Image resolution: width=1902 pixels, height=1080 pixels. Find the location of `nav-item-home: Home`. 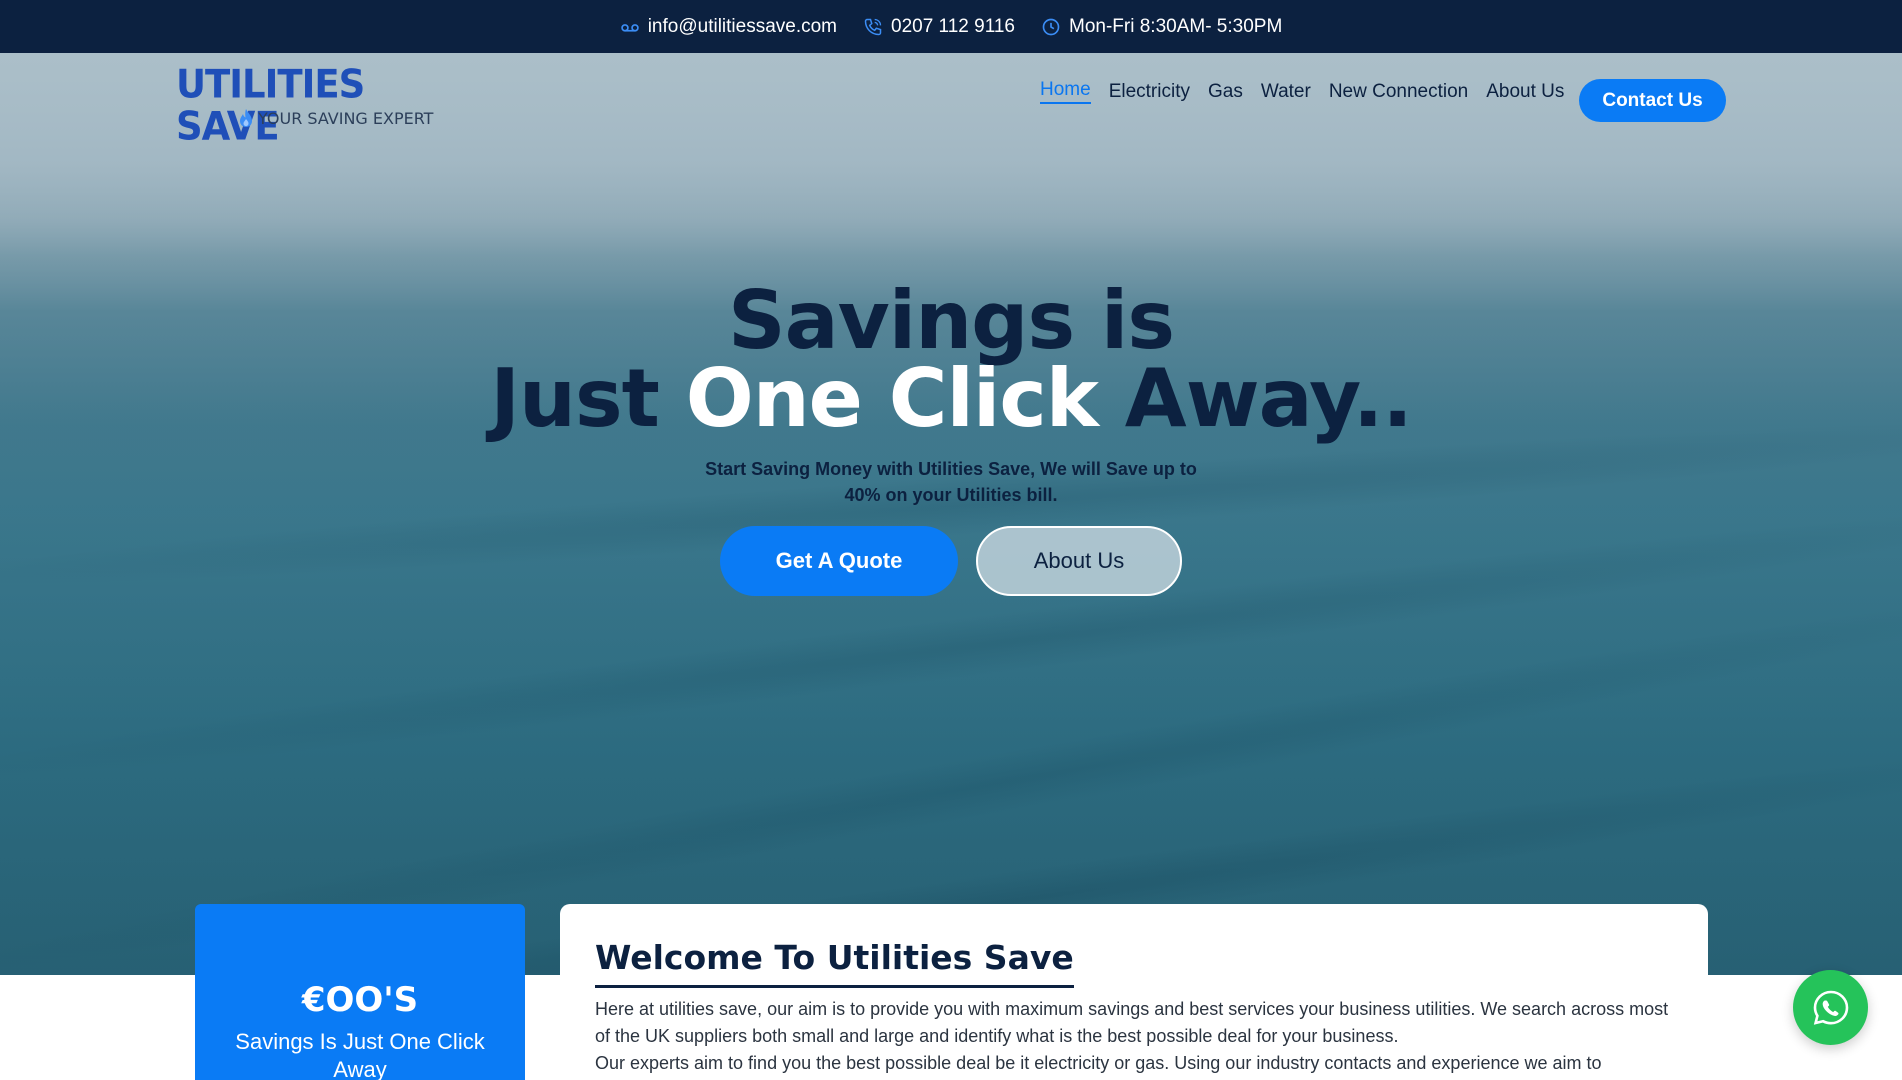

nav-item-home: Home is located at coordinates (1065, 91).